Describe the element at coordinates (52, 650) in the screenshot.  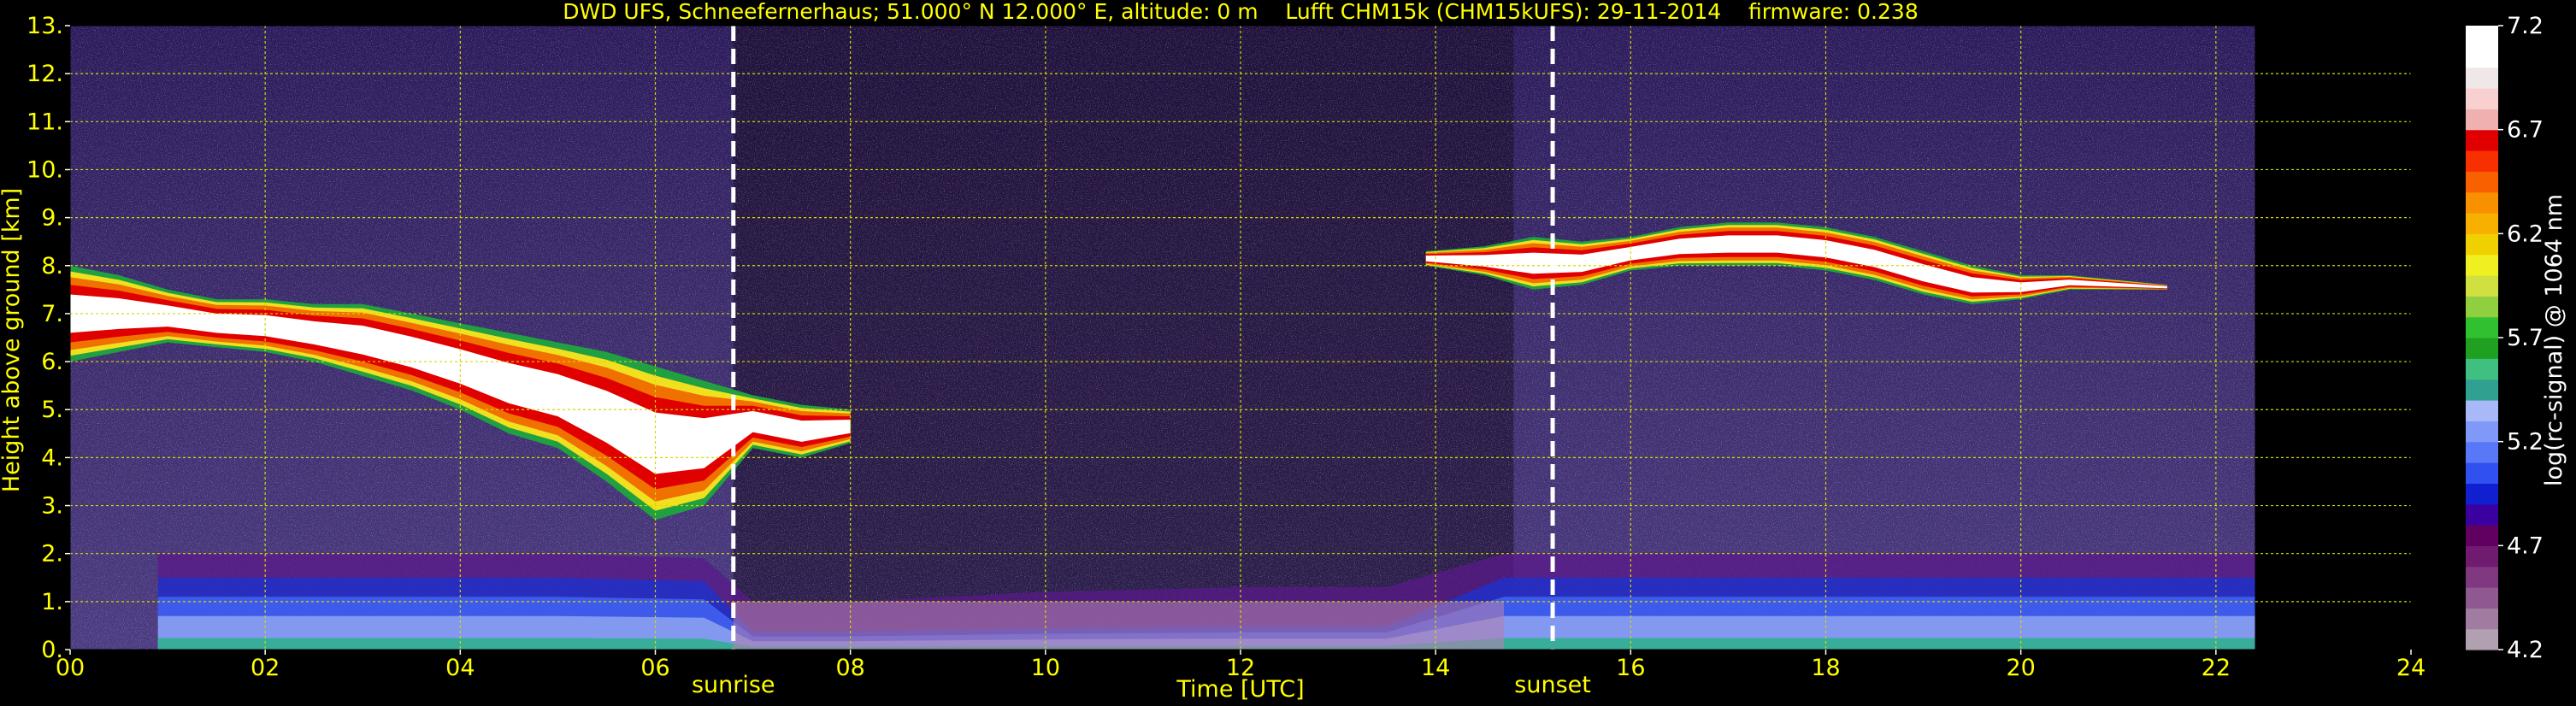
I see `y-tick-label: 0.` at that location.